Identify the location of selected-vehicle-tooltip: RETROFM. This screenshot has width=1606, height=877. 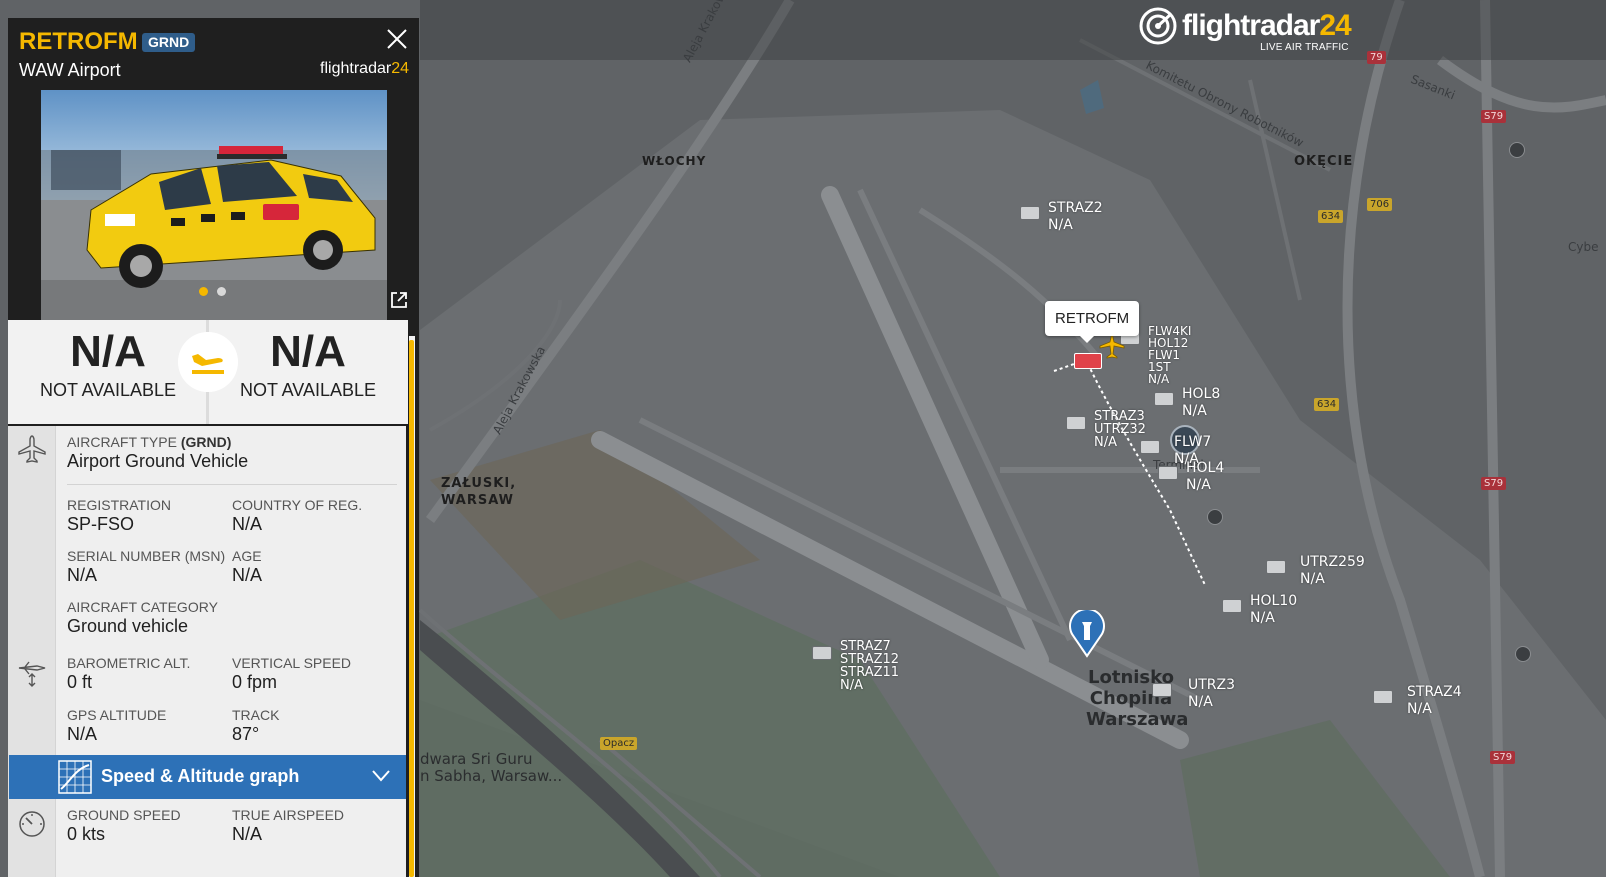
(1092, 318).